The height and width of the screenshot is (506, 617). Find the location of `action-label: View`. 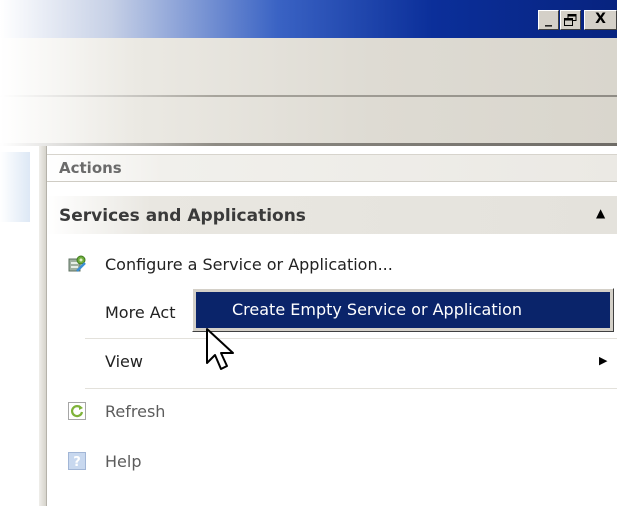

action-label: View is located at coordinates (124, 361).